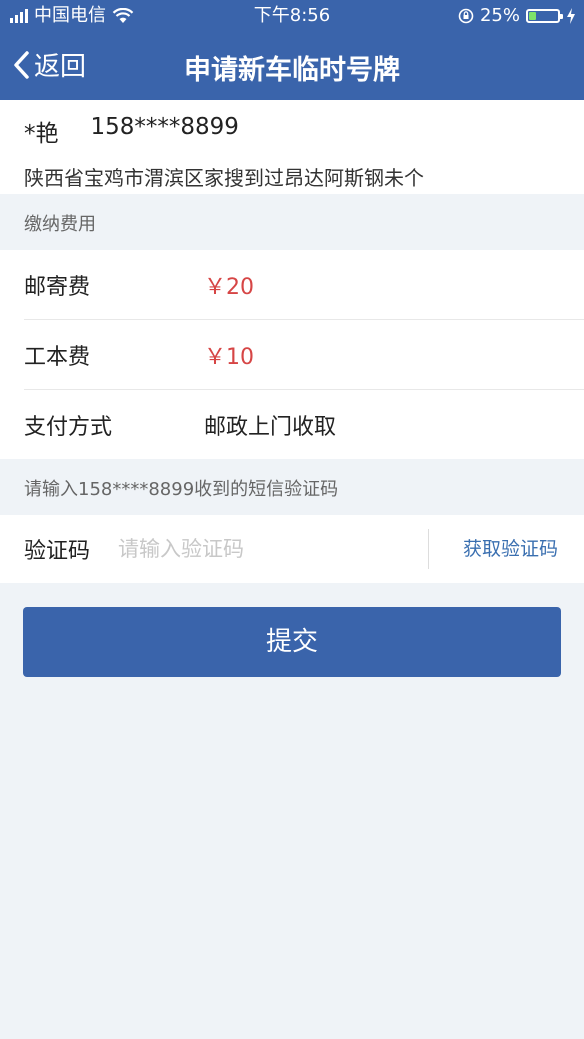  Describe the element at coordinates (57, 287) in the screenshot. I see `fee-label: 邮寄费` at that location.